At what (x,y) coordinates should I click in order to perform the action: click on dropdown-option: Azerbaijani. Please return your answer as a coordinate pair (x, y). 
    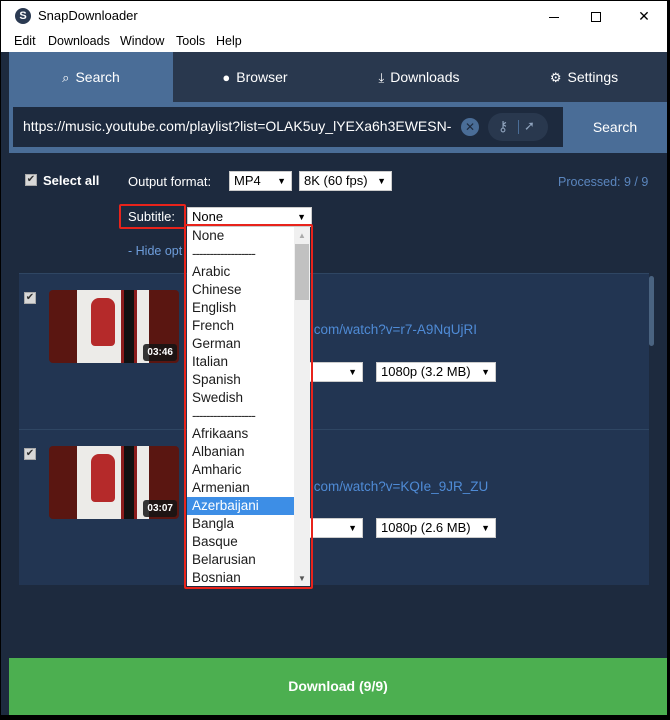
    Looking at the image, I should click on (240, 506).